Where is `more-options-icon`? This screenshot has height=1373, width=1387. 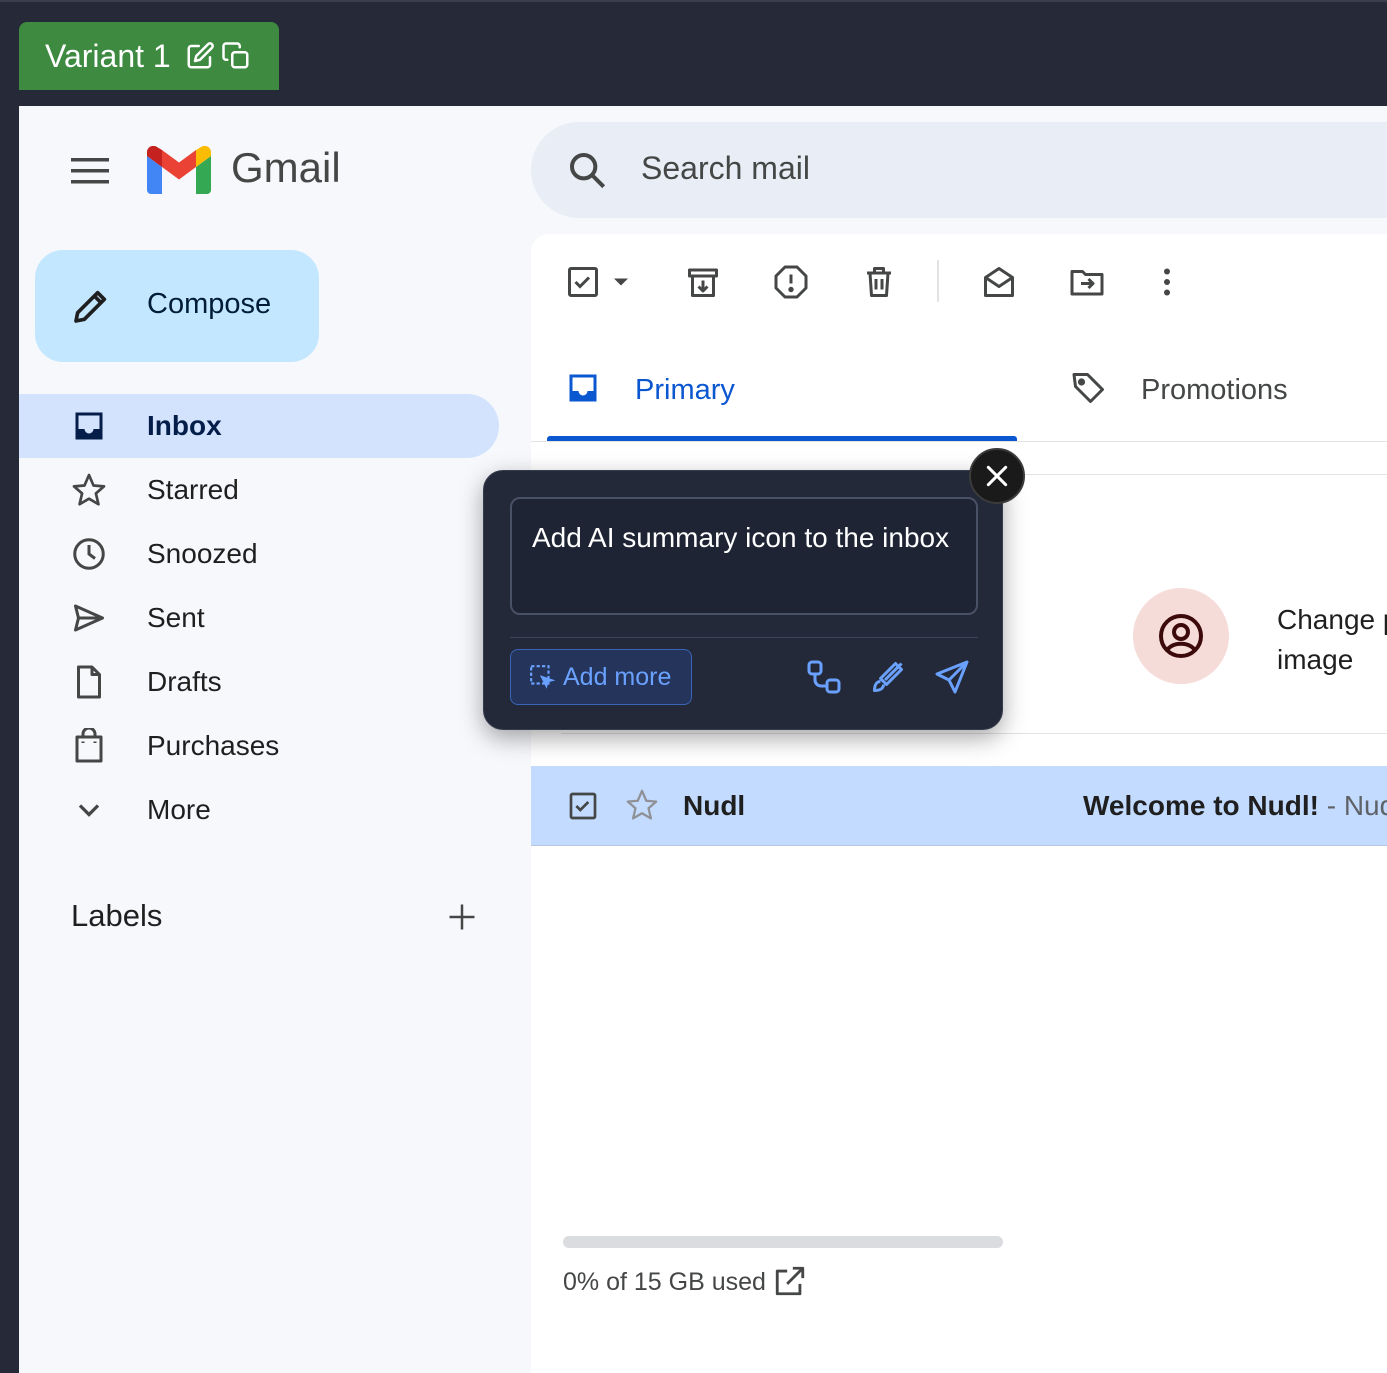
more-options-icon is located at coordinates (1167, 282).